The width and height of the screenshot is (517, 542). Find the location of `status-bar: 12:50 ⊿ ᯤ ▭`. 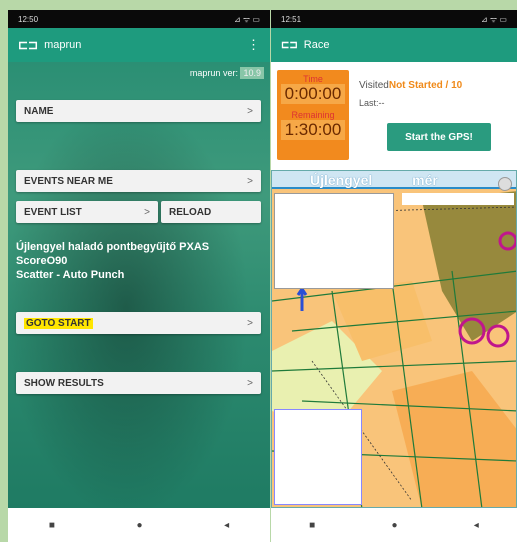

status-bar: 12:50 ⊿ ᯤ ▭ is located at coordinates (139, 19).